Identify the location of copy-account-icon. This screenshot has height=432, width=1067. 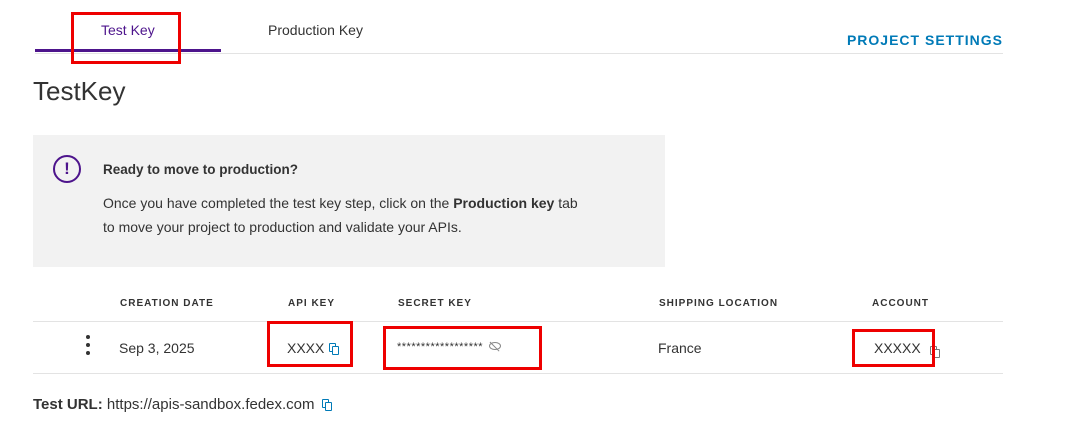
(934, 352).